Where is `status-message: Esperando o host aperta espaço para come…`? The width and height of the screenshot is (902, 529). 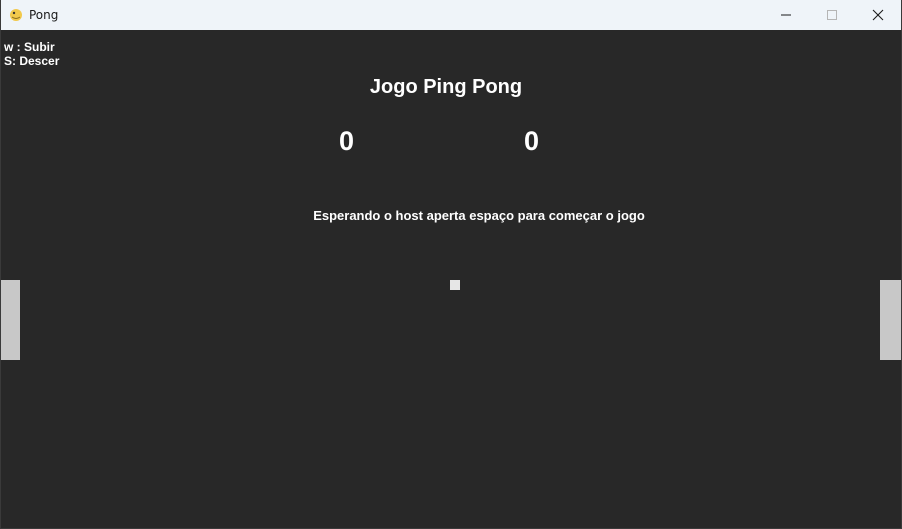 status-message: Esperando o host aperta espaço para come… is located at coordinates (479, 215).